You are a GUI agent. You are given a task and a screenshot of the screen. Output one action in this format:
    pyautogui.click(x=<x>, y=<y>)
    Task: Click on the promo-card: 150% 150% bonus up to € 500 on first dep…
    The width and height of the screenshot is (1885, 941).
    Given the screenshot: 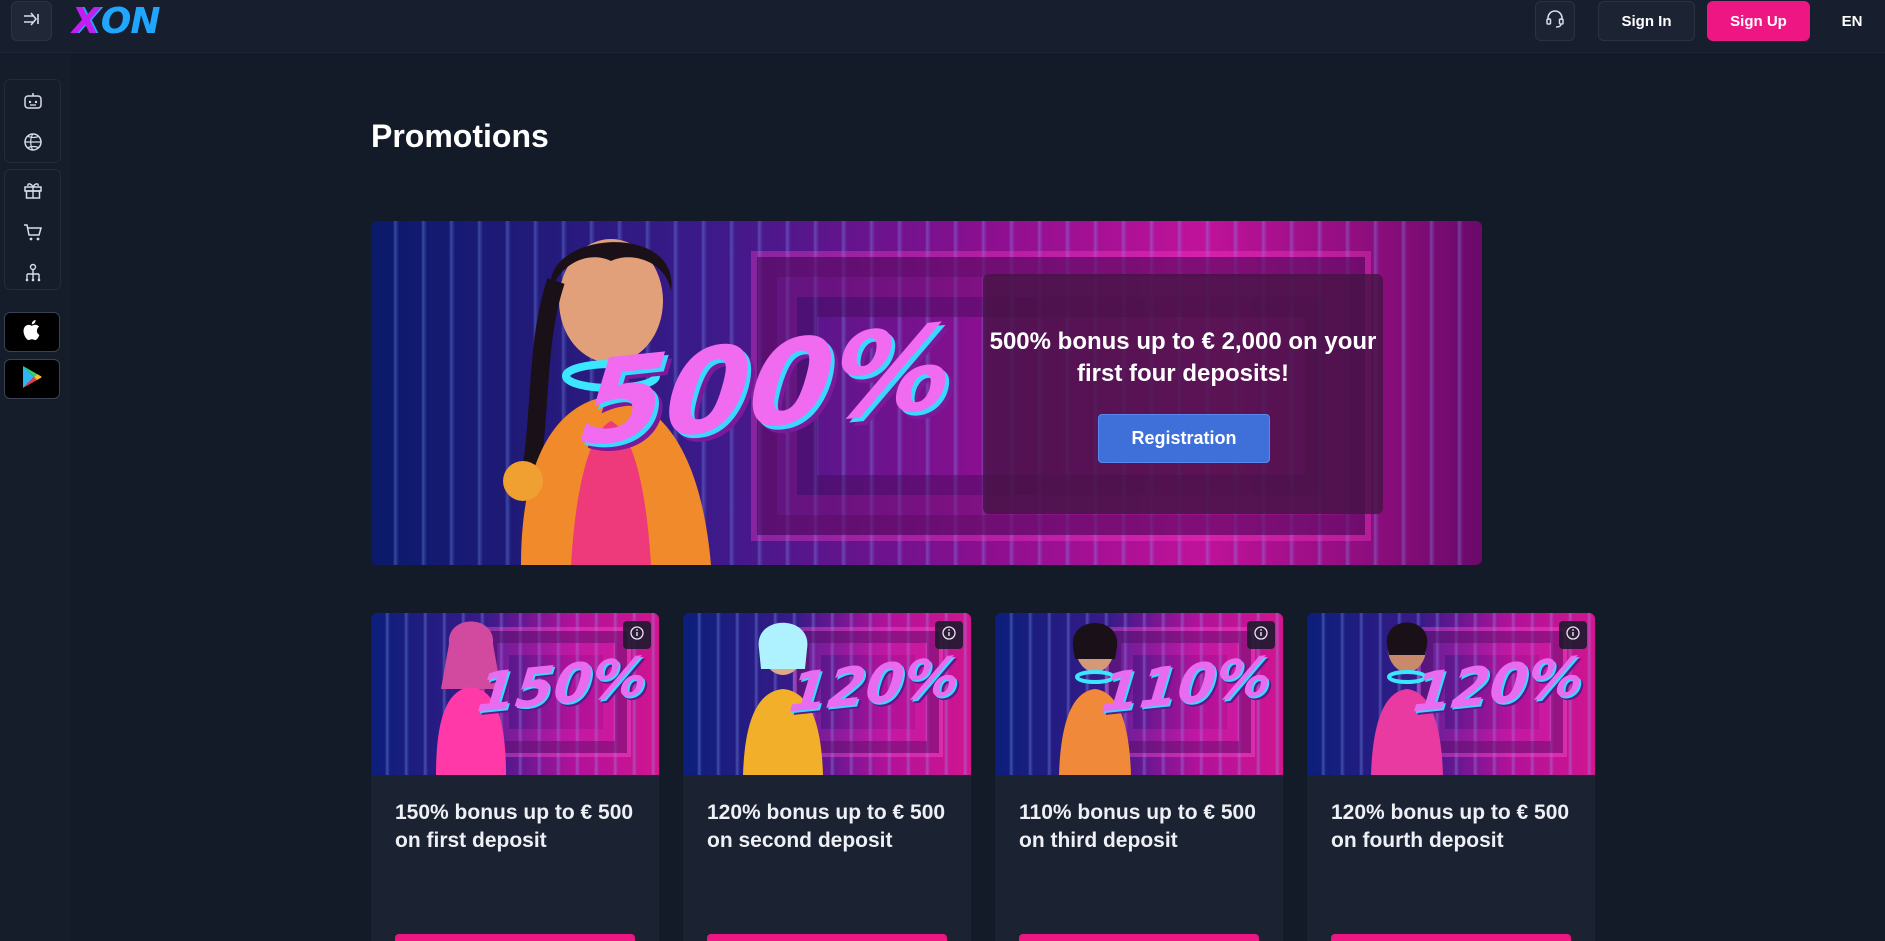 What is the action you would take?
    pyautogui.click(x=515, y=777)
    